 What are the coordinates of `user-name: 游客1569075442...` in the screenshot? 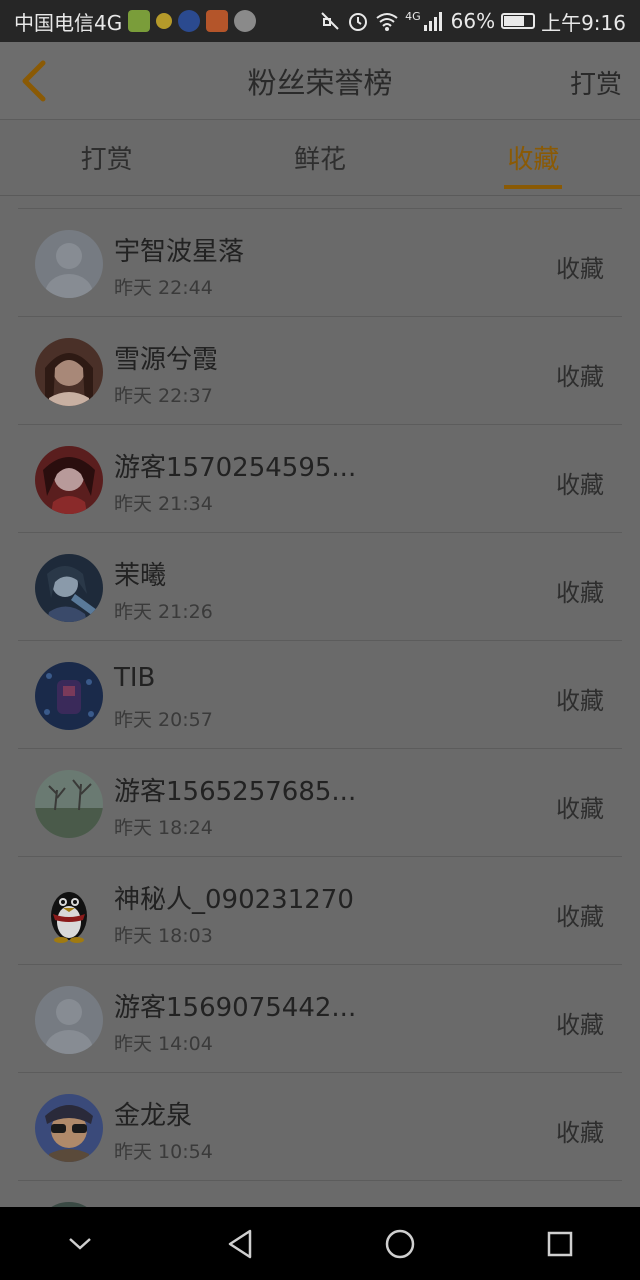 It's located at (235, 1008).